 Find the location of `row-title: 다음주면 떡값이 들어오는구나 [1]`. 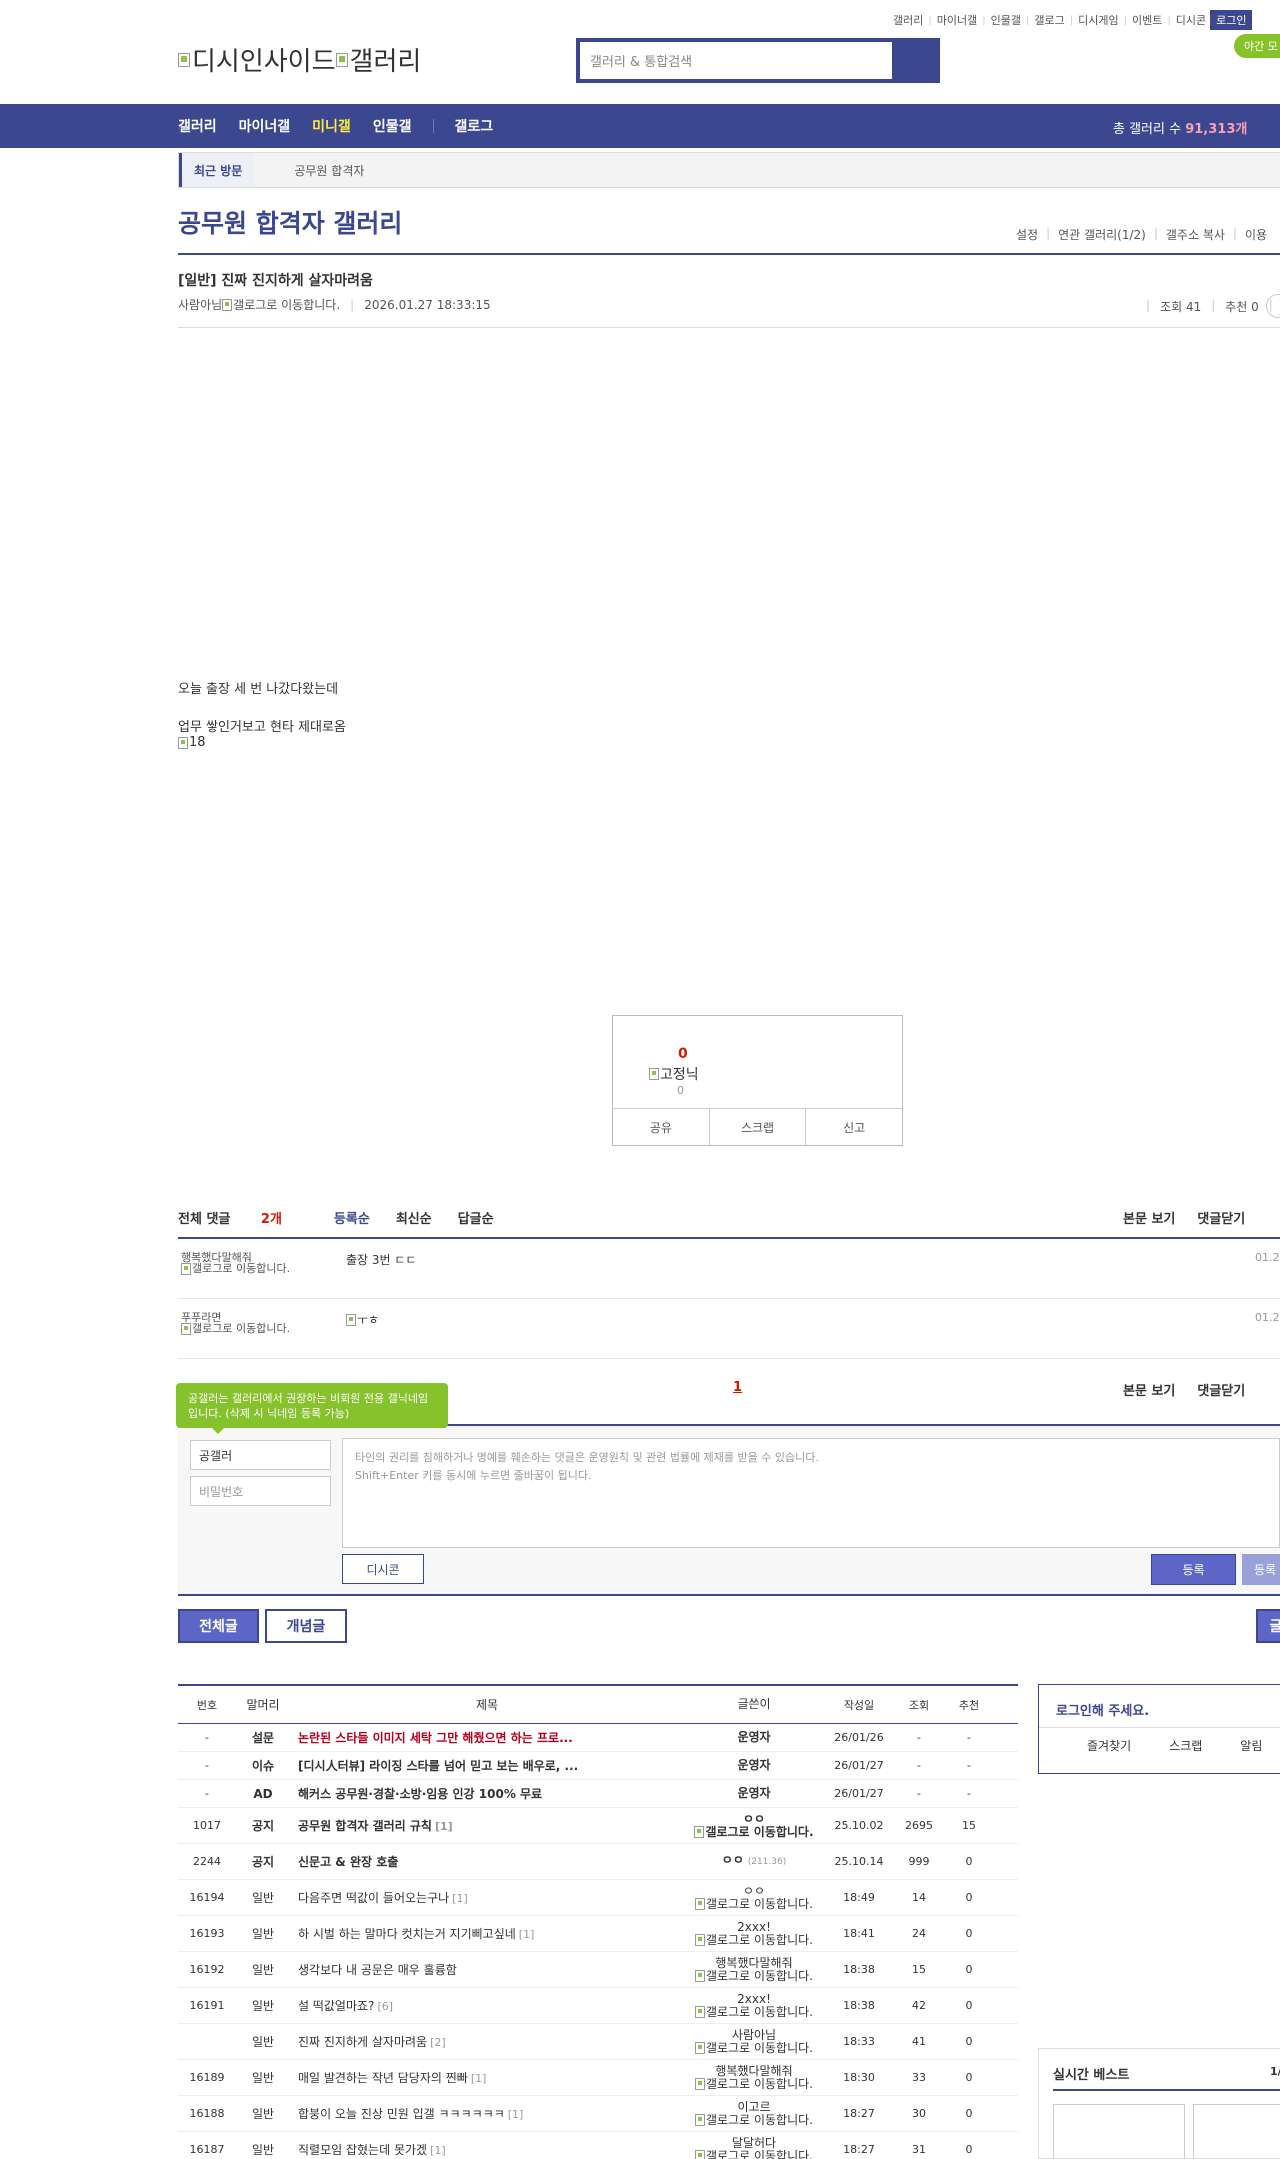

row-title: 다음주면 떡값이 들어오는구나 [1] is located at coordinates (487, 1897).